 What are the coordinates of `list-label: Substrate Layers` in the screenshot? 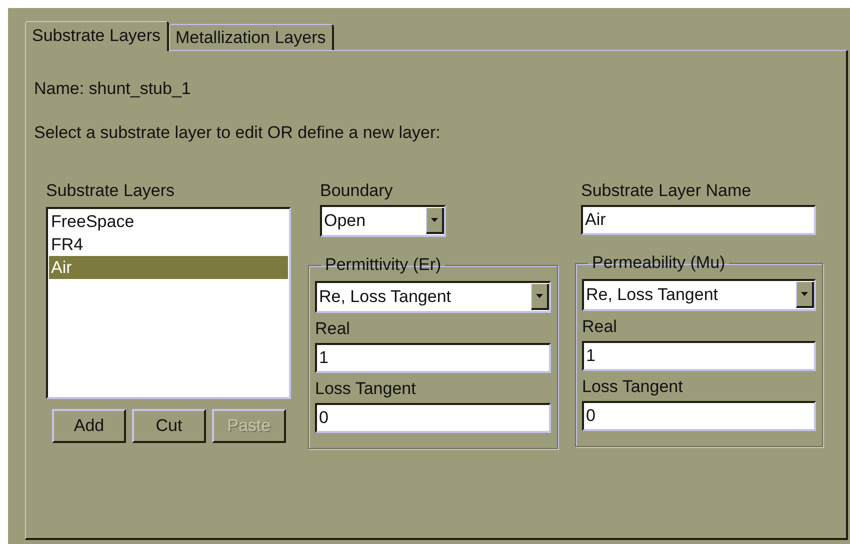 It's located at (111, 191).